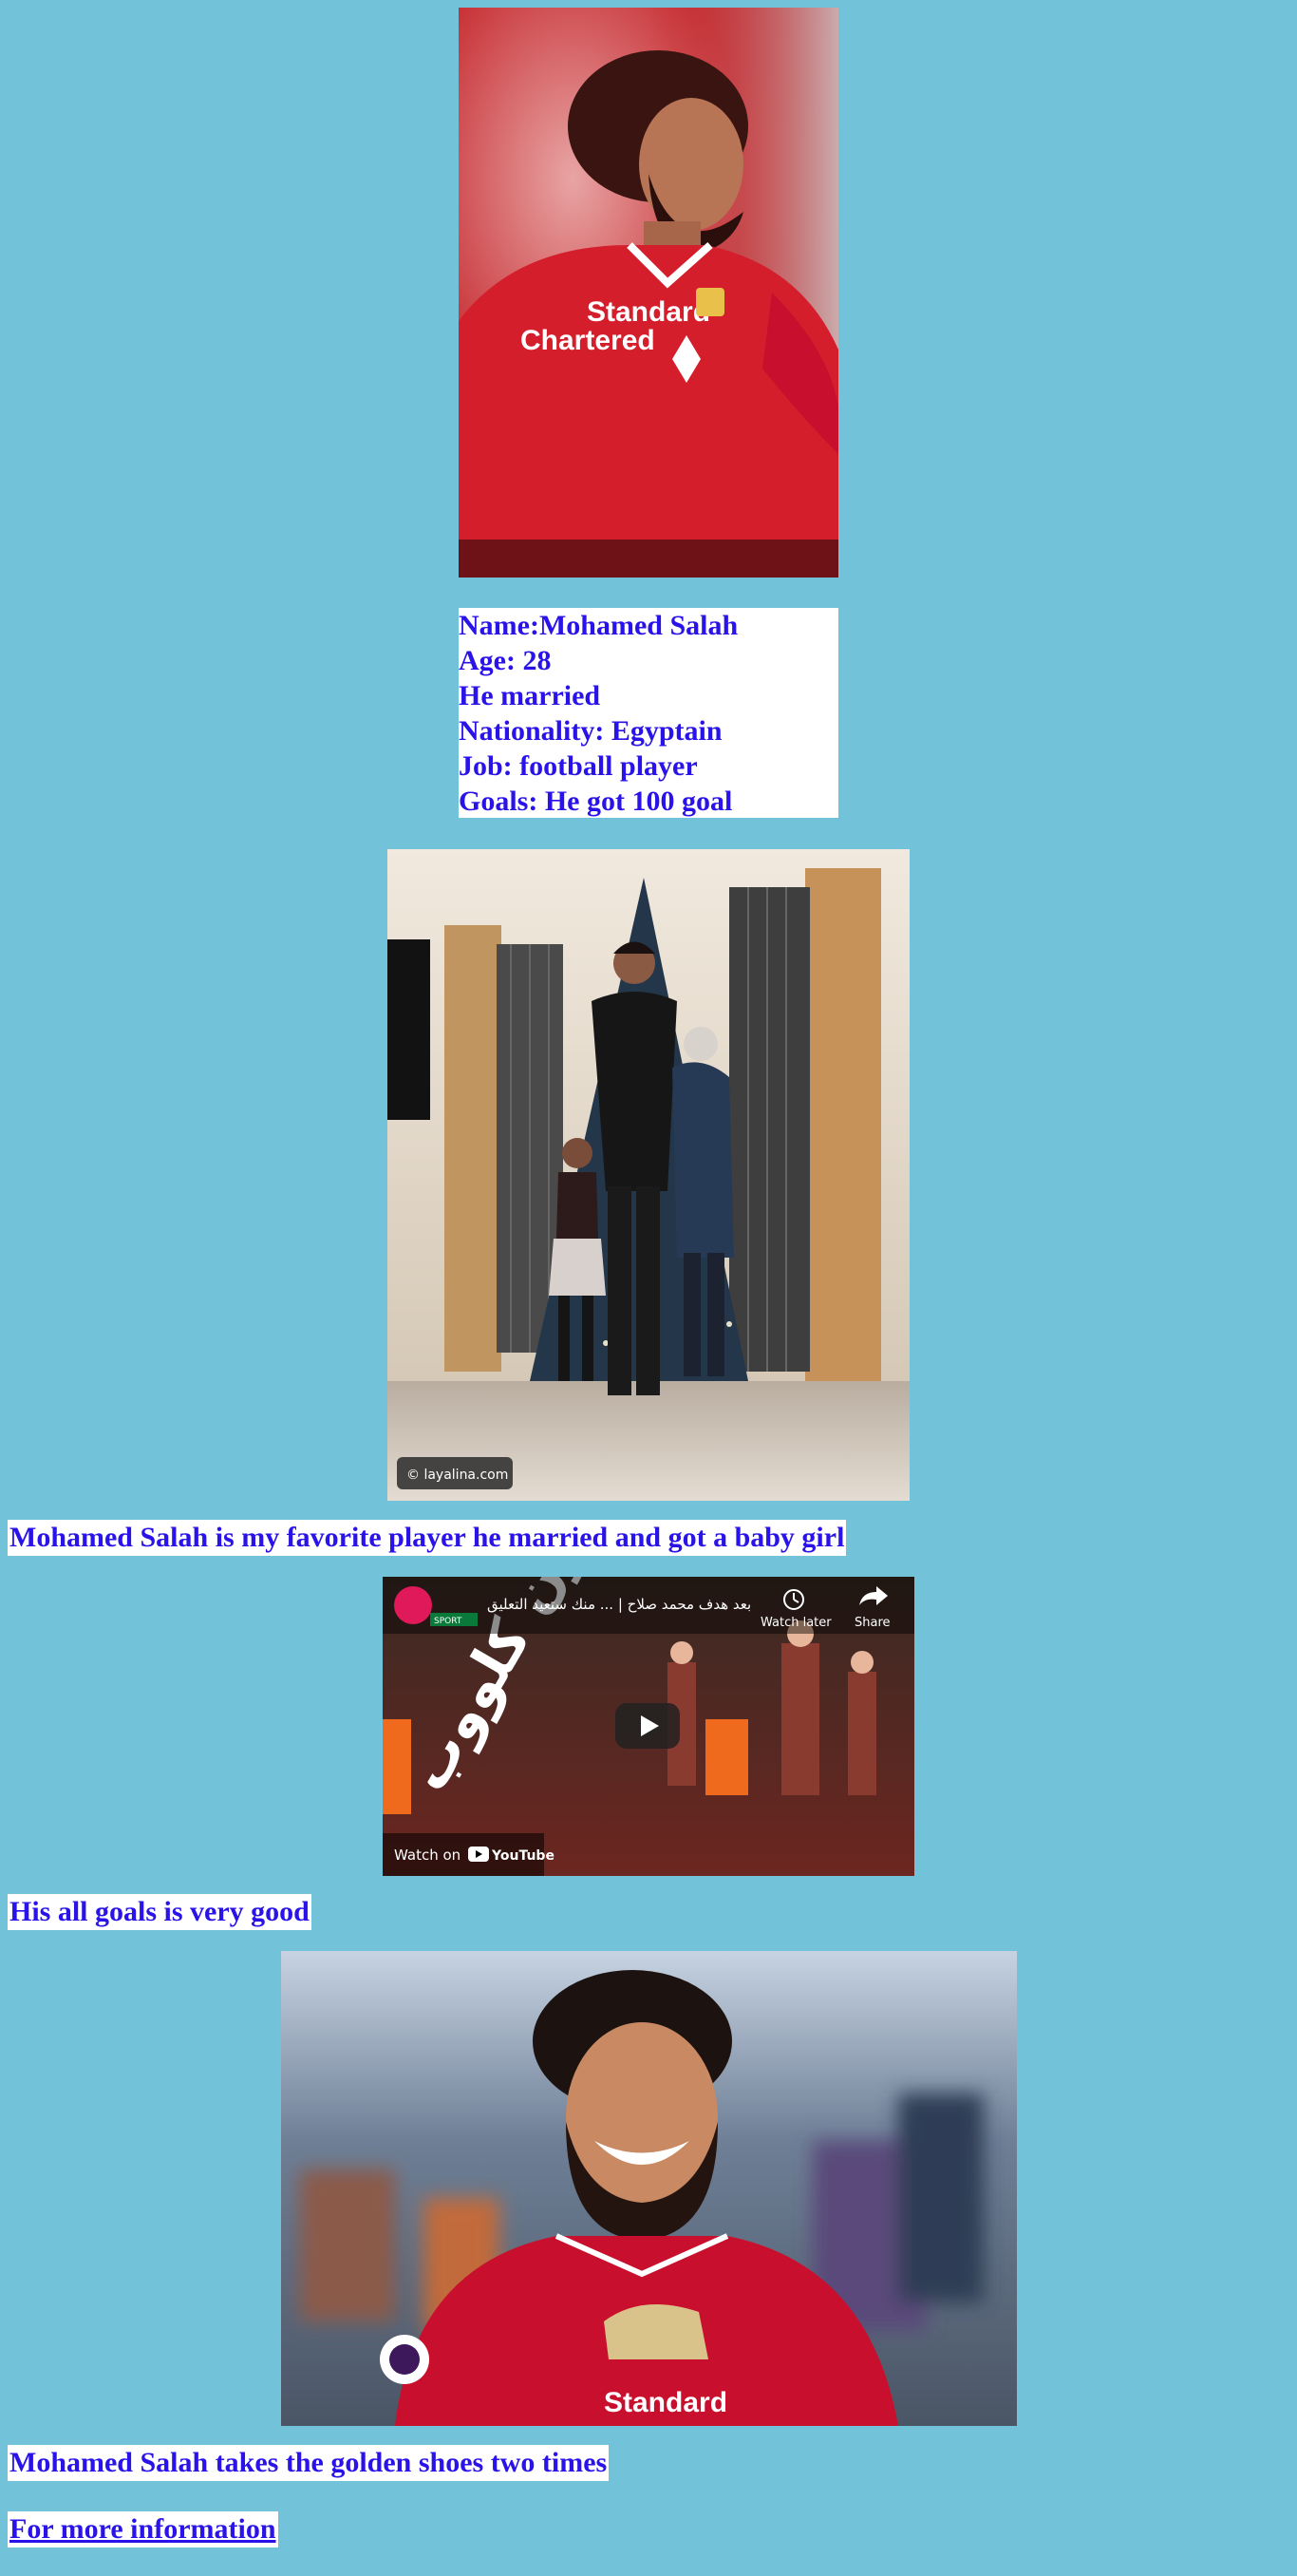  What do you see at coordinates (143, 2529) in the screenshot?
I see `more-information-link: For more information` at bounding box center [143, 2529].